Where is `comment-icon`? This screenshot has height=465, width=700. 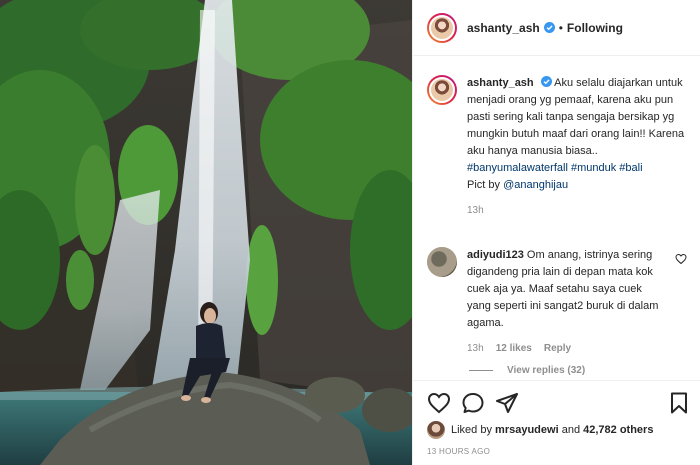
comment-icon is located at coordinates (473, 403).